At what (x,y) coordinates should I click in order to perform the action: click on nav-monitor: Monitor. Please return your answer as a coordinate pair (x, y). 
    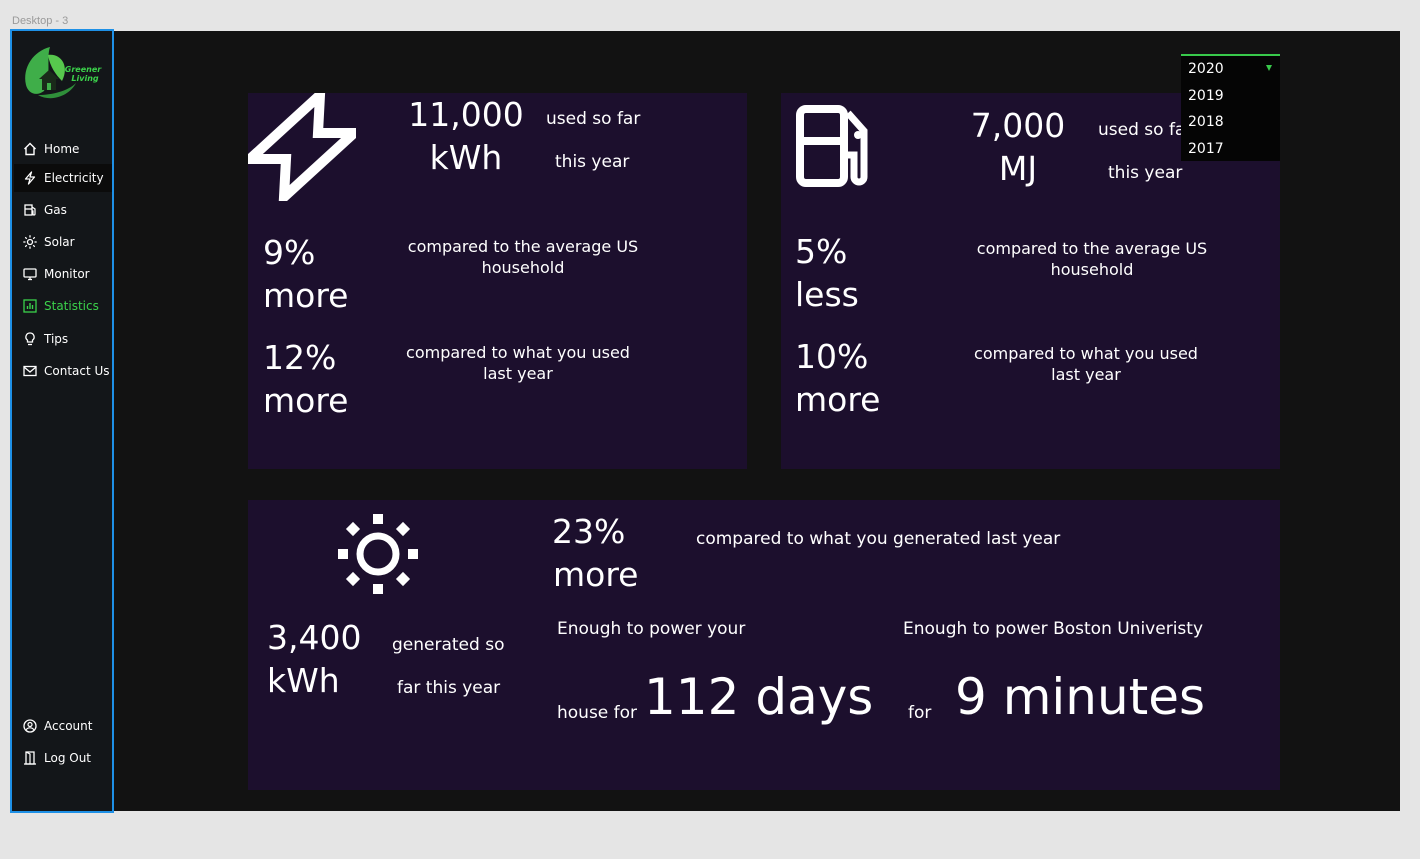
    Looking at the image, I should click on (63, 274).